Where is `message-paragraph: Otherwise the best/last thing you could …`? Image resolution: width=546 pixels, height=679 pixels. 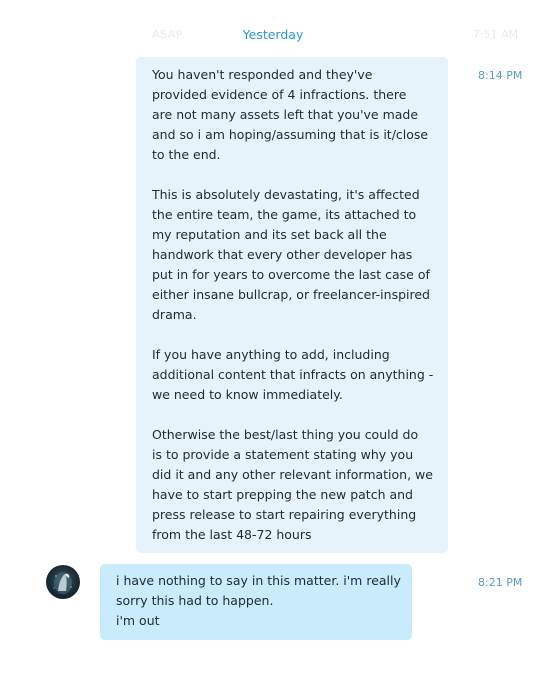 message-paragraph: Otherwise the best/last thing you could … is located at coordinates (295, 485).